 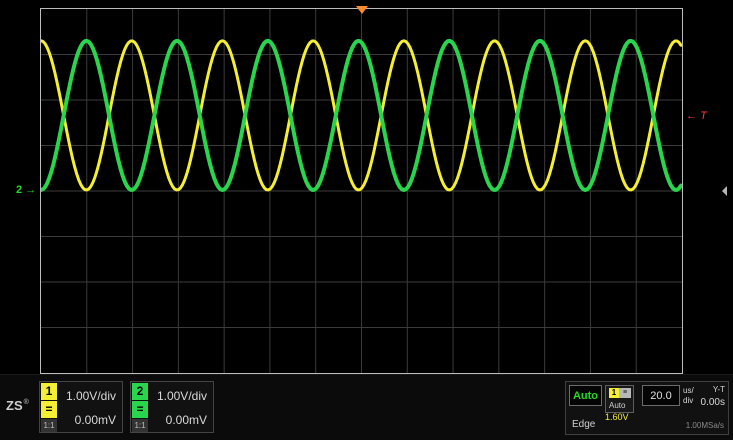 What do you see at coordinates (625, 393) in the screenshot?
I see `menu-icon: ≡` at bounding box center [625, 393].